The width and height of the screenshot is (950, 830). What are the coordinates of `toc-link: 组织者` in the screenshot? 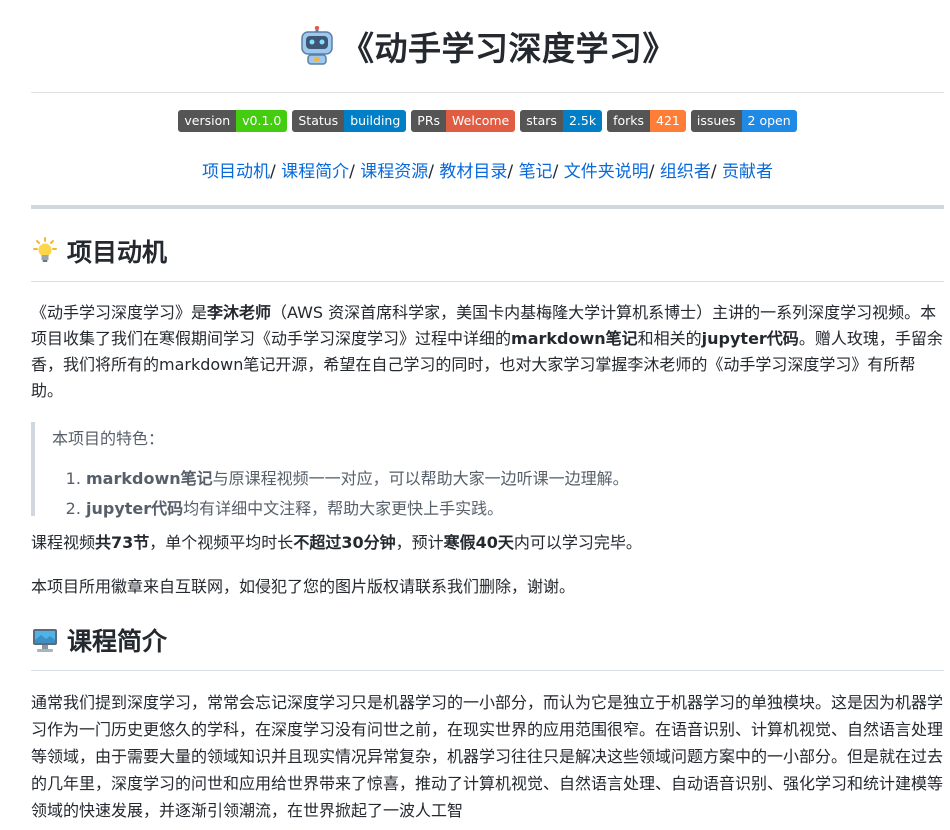 It's located at (685, 172).